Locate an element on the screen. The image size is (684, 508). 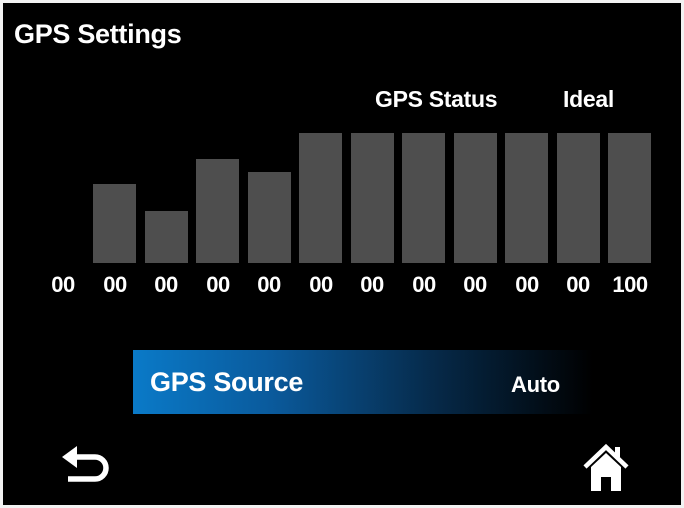
back-arrow-icon is located at coordinates (85, 464).